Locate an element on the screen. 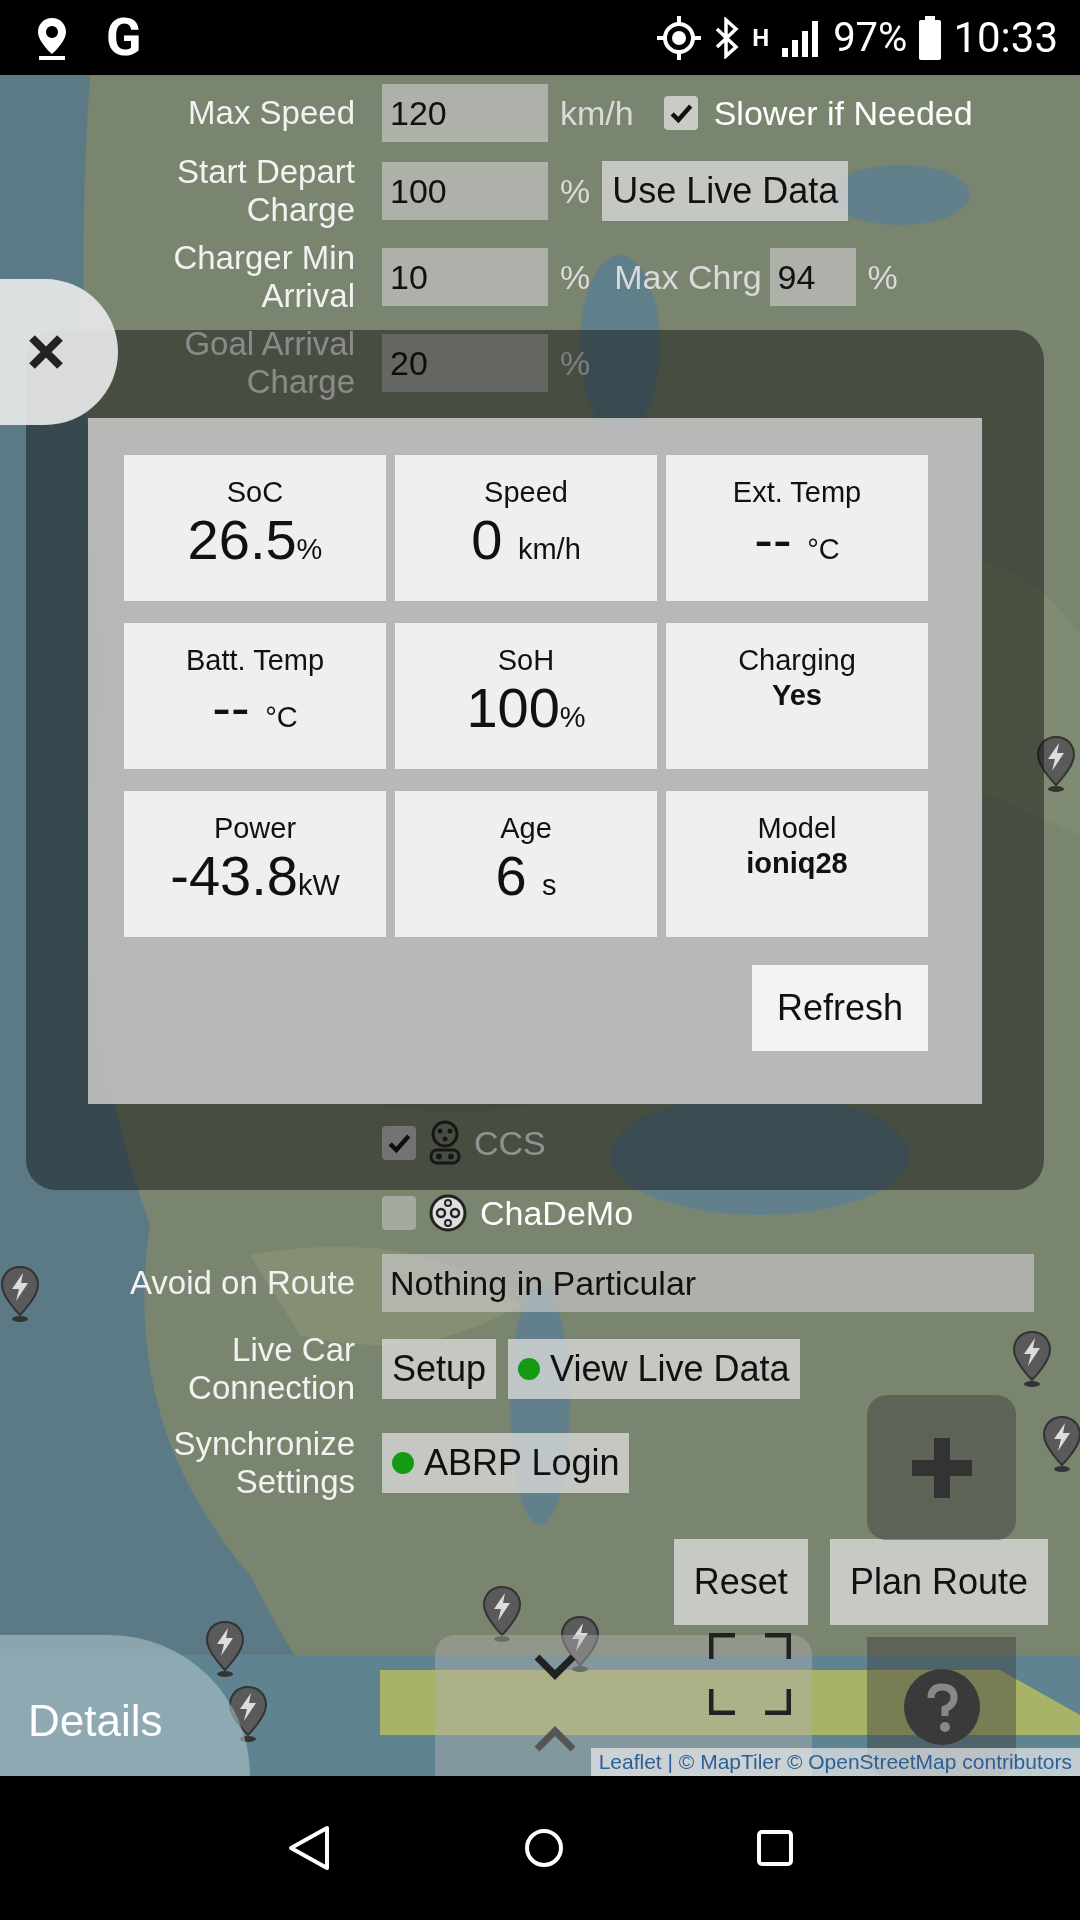  tile-label: Charging is located at coordinates (797, 660).